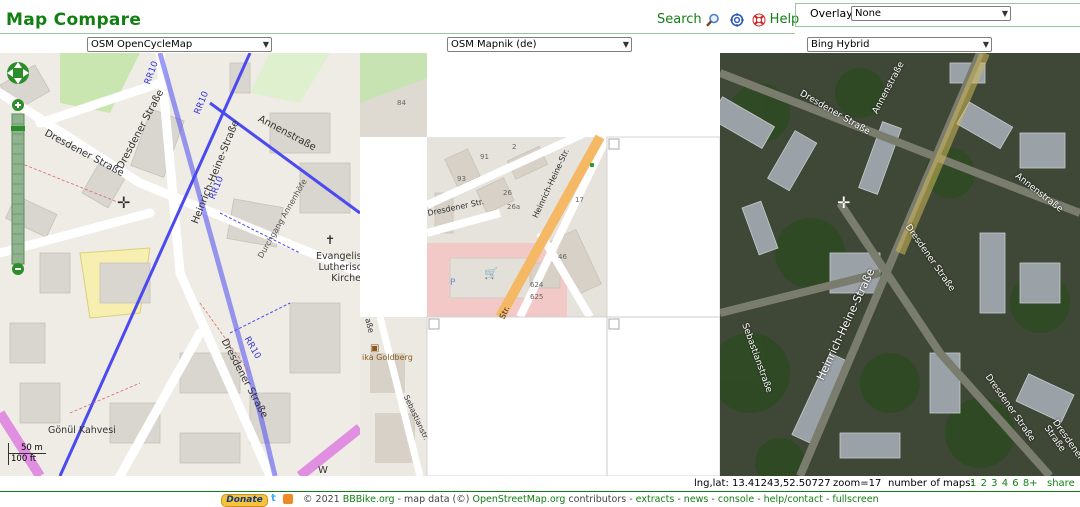 The width and height of the screenshot is (1080, 507). What do you see at coordinates (514, 207) in the screenshot?
I see `house-number: 26a` at bounding box center [514, 207].